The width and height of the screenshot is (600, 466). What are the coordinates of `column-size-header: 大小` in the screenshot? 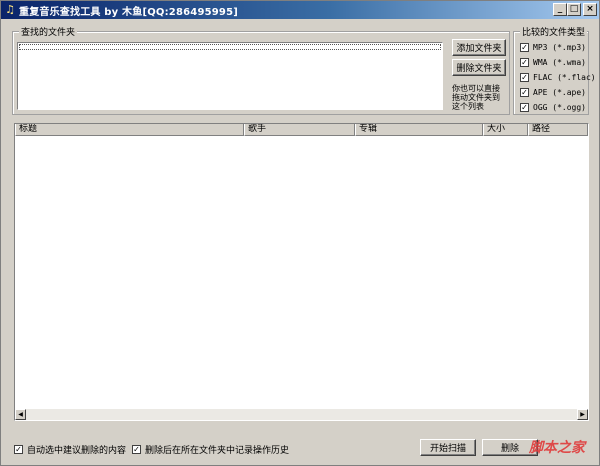 It's located at (505, 130).